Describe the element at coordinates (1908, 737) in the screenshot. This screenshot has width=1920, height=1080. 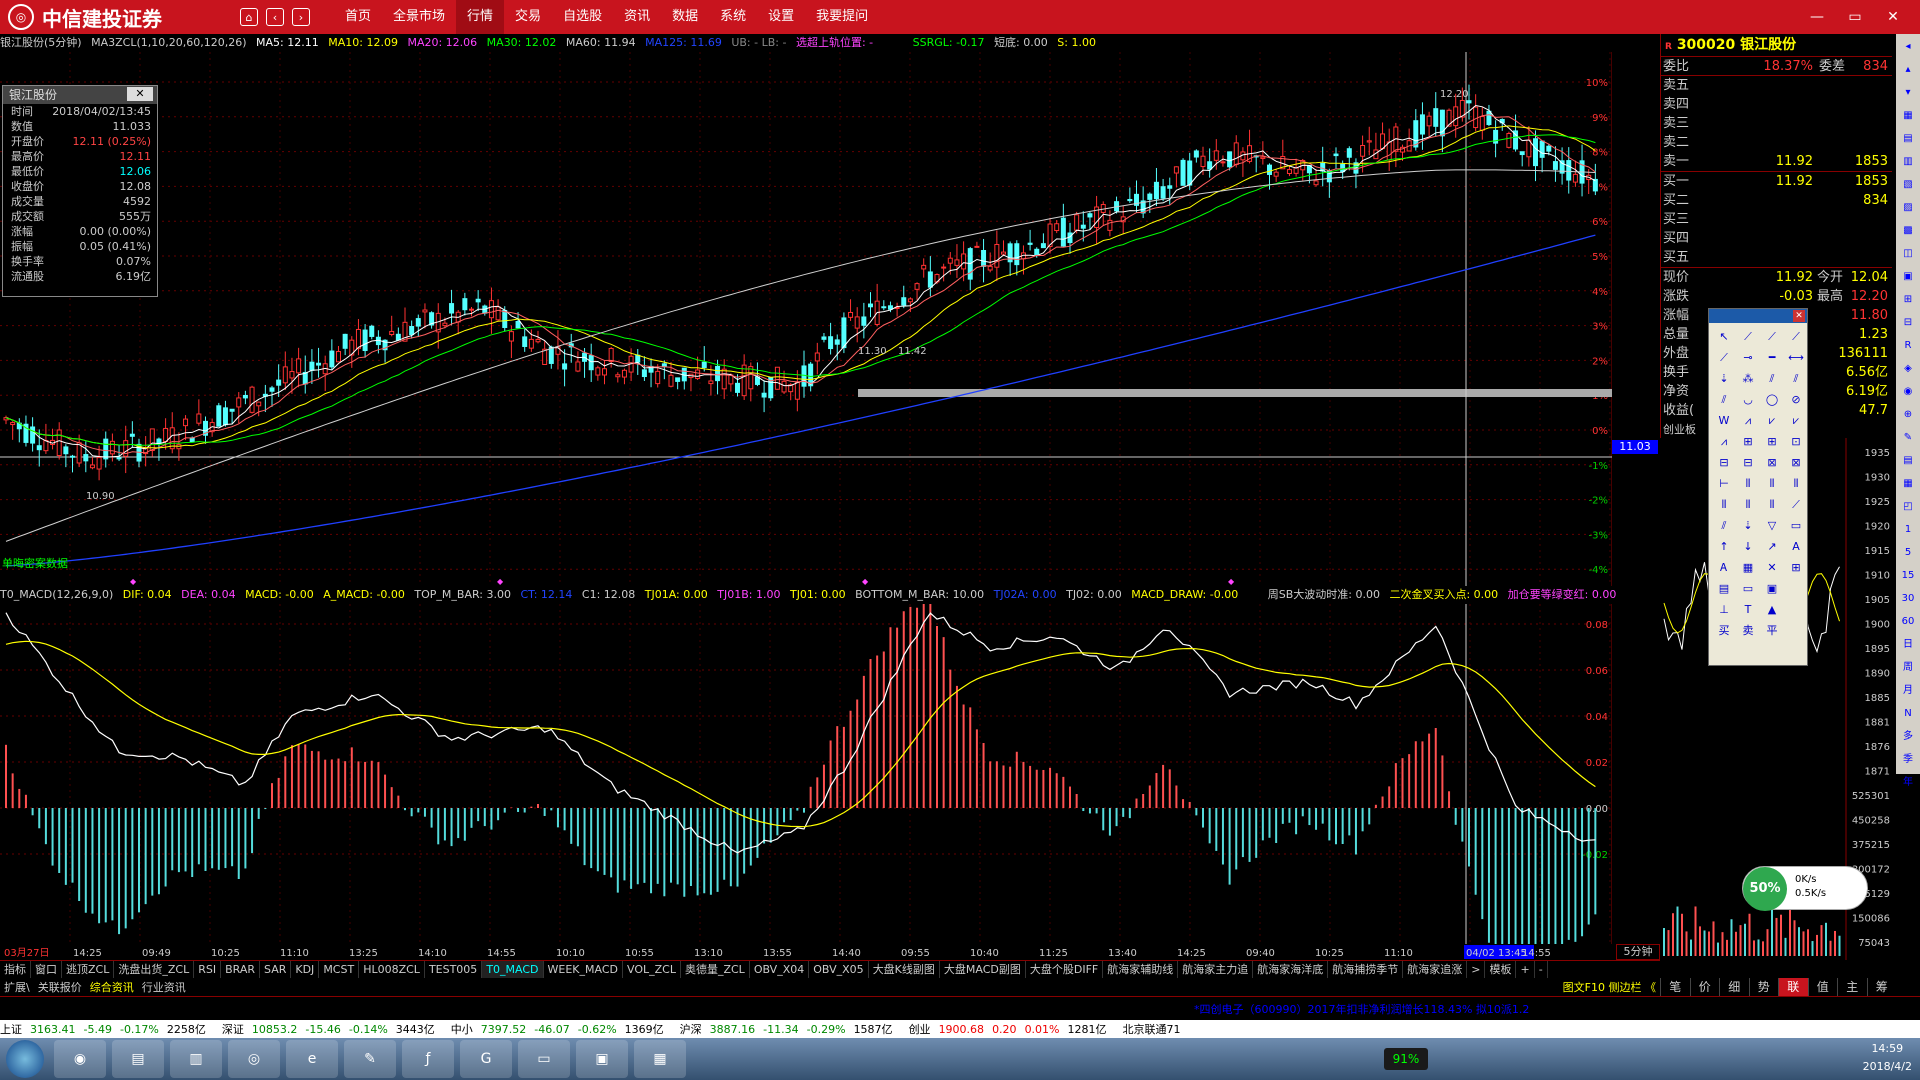
I see `toolbar-icon: 多` at that location.